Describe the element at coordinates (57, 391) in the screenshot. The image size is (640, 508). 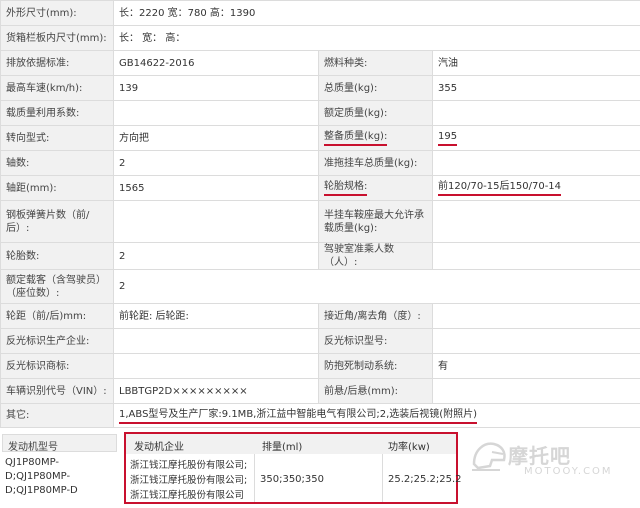
I see `label-vin: 车辆识别代号（VIN）:` at that location.